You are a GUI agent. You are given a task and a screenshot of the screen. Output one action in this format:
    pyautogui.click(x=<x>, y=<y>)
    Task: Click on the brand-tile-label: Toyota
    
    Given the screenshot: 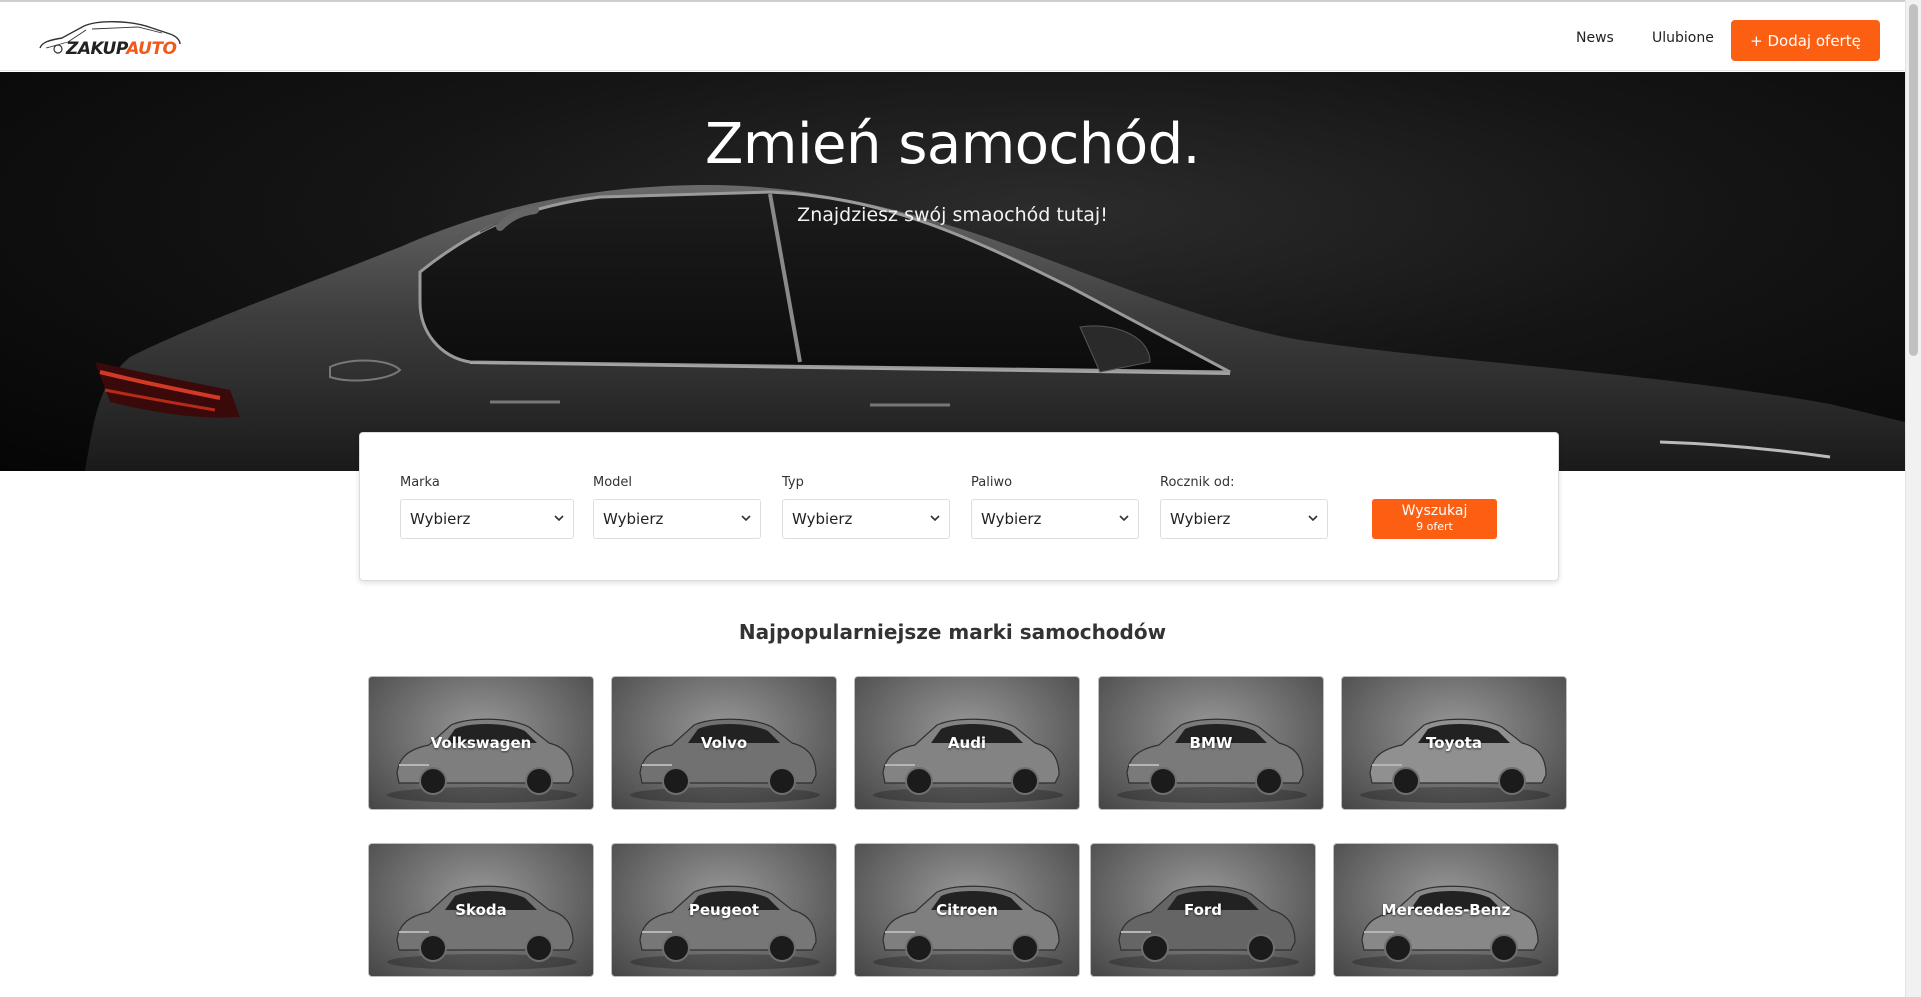 What is the action you would take?
    pyautogui.click(x=1454, y=743)
    